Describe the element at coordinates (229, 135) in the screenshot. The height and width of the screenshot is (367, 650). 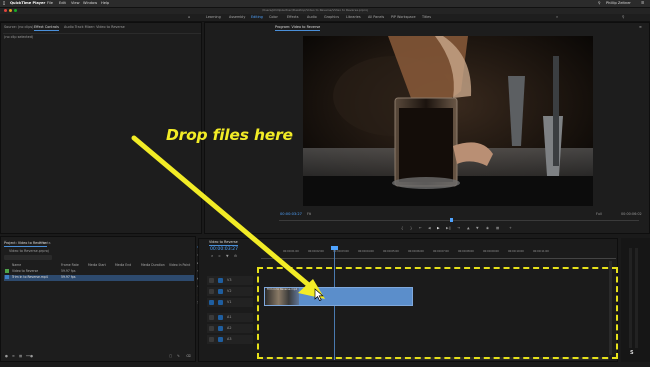
I see `drop-files-caption: Drop files here` at that location.